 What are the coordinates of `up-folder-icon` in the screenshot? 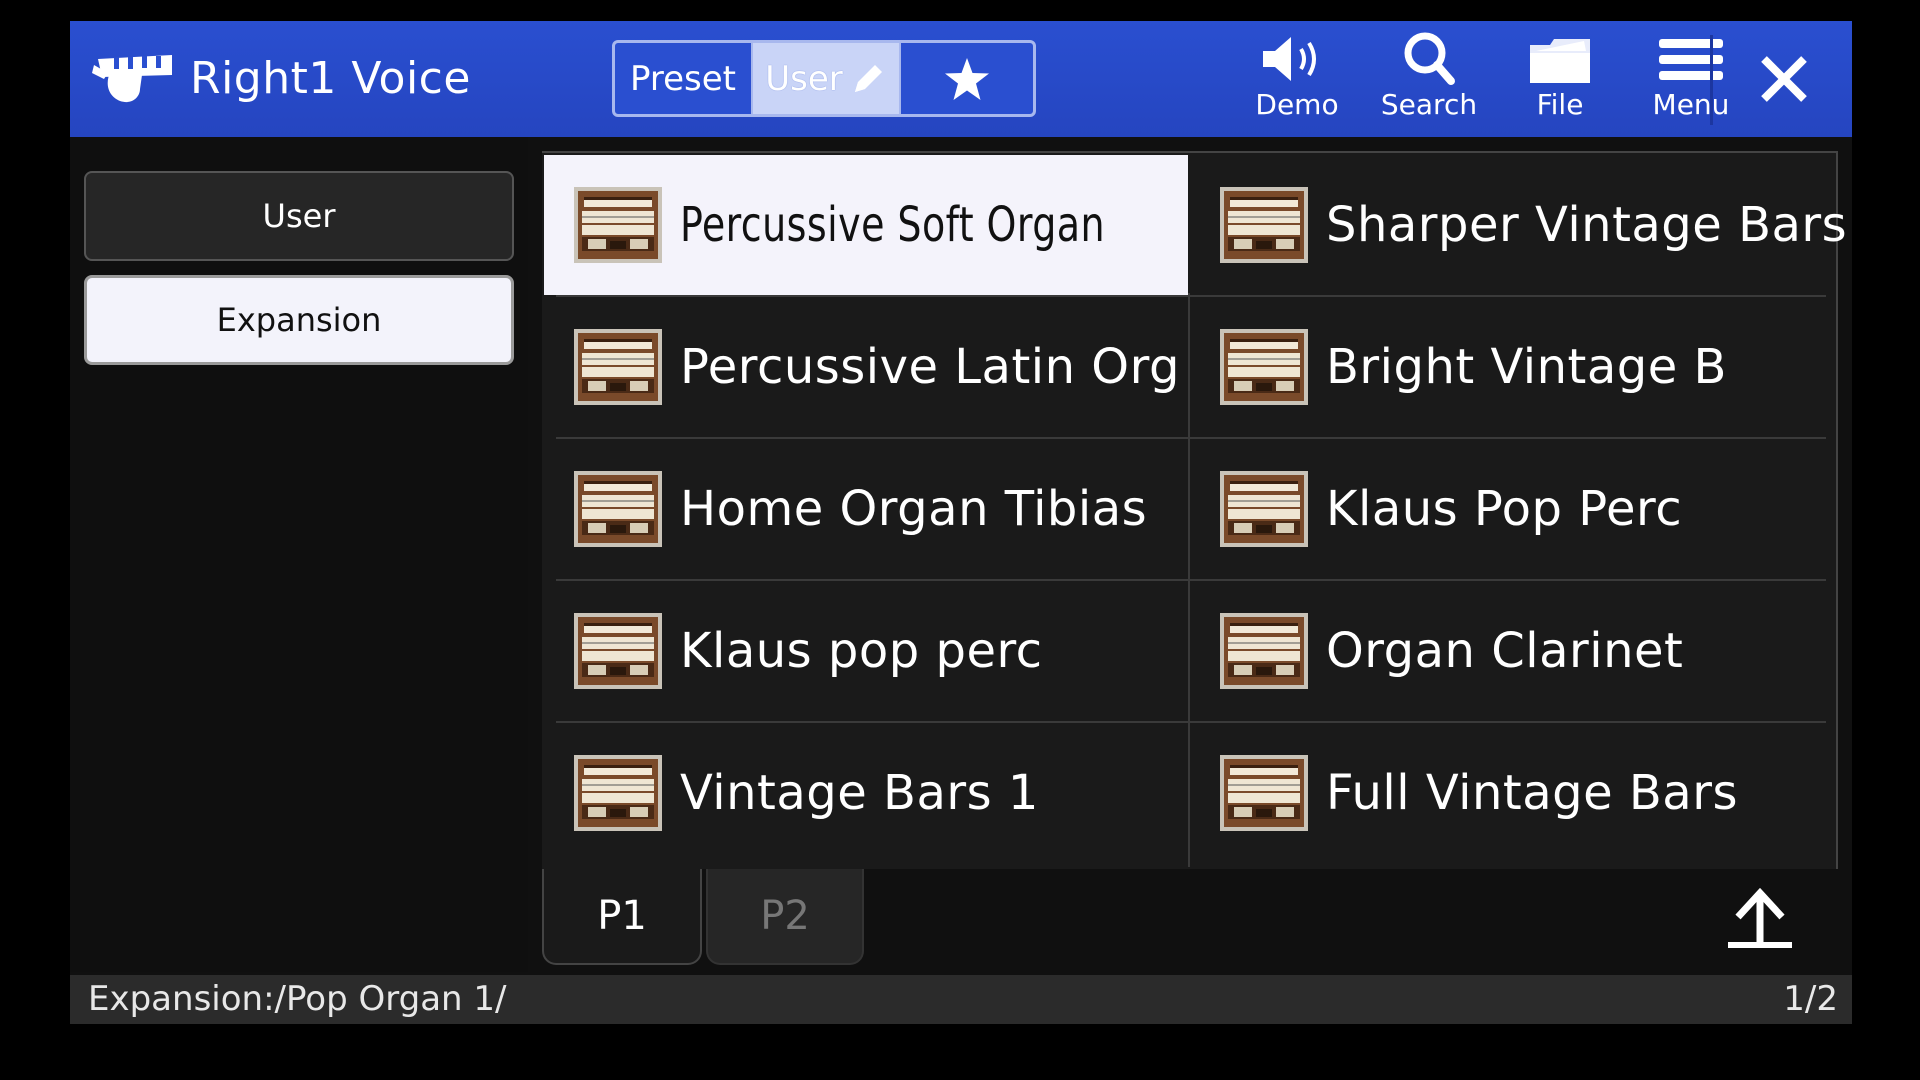 It's located at (1760, 918).